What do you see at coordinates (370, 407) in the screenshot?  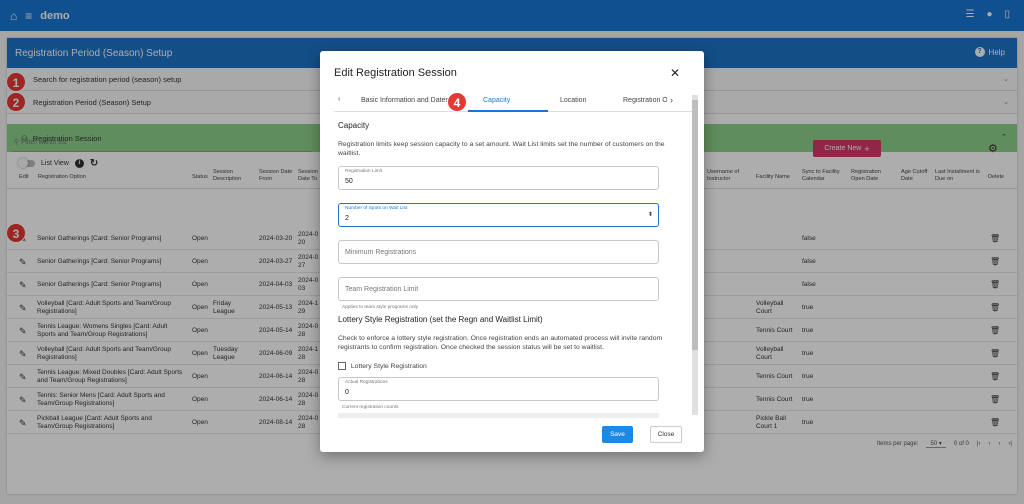 I see `actual-registrations-hint: Current registration counts` at bounding box center [370, 407].